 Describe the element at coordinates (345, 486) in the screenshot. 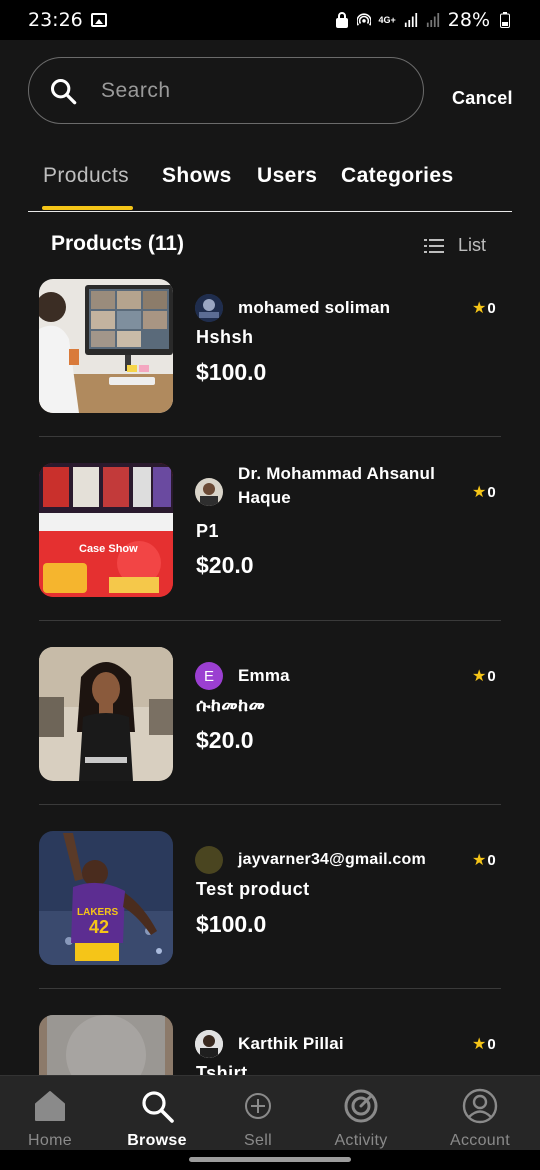

I see `seller-name: Dr. Mohammad Ahsanul Haque` at that location.